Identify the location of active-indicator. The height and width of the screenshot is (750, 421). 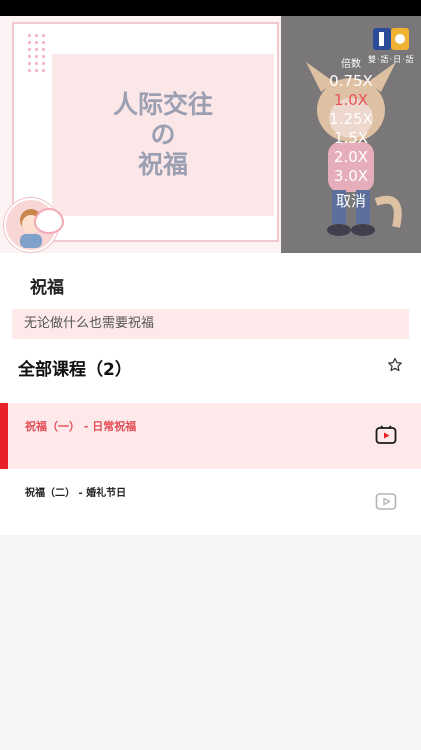
(4, 436).